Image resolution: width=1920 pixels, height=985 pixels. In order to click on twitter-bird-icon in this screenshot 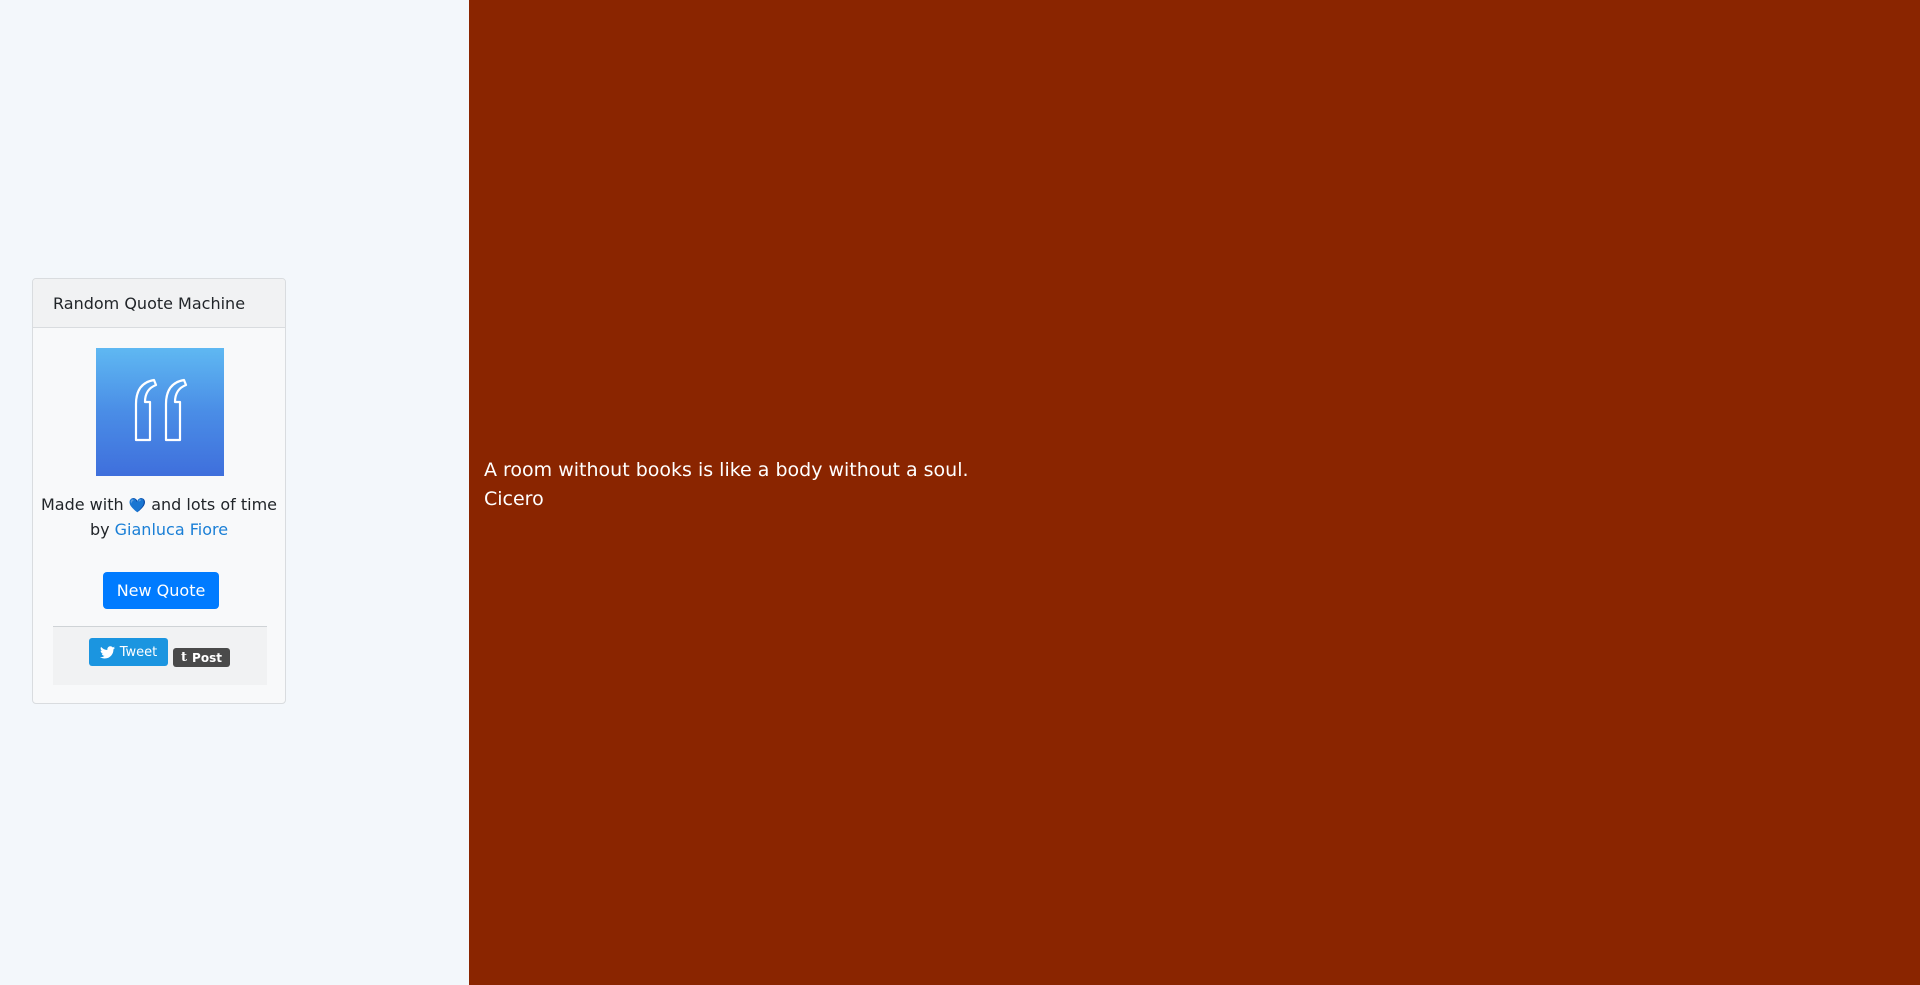, I will do `click(107, 651)`.